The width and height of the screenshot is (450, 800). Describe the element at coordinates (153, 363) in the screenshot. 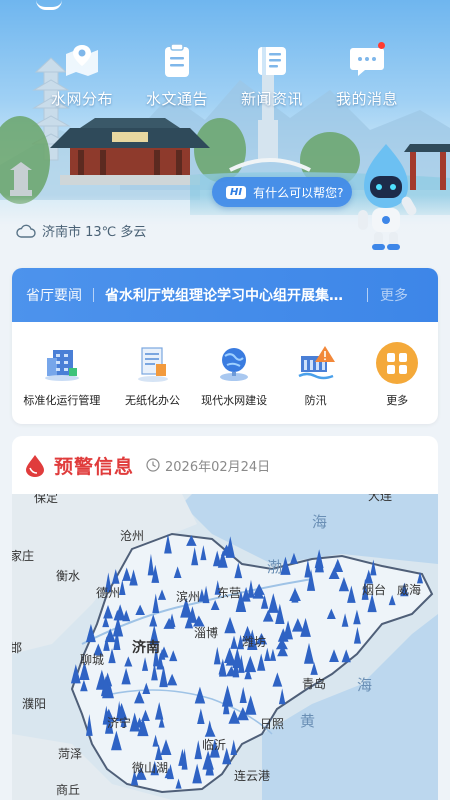

I see `document-icon` at that location.